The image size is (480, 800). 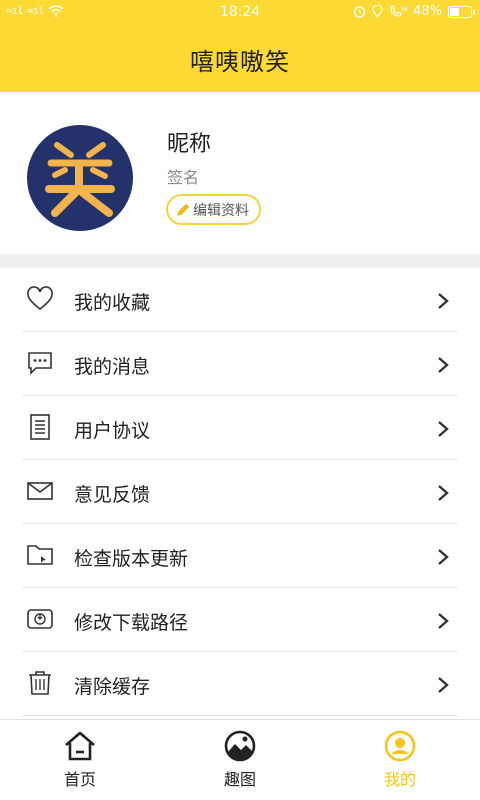 What do you see at coordinates (131, 623) in the screenshot?
I see `menu-item-label: 修改下载路径` at bounding box center [131, 623].